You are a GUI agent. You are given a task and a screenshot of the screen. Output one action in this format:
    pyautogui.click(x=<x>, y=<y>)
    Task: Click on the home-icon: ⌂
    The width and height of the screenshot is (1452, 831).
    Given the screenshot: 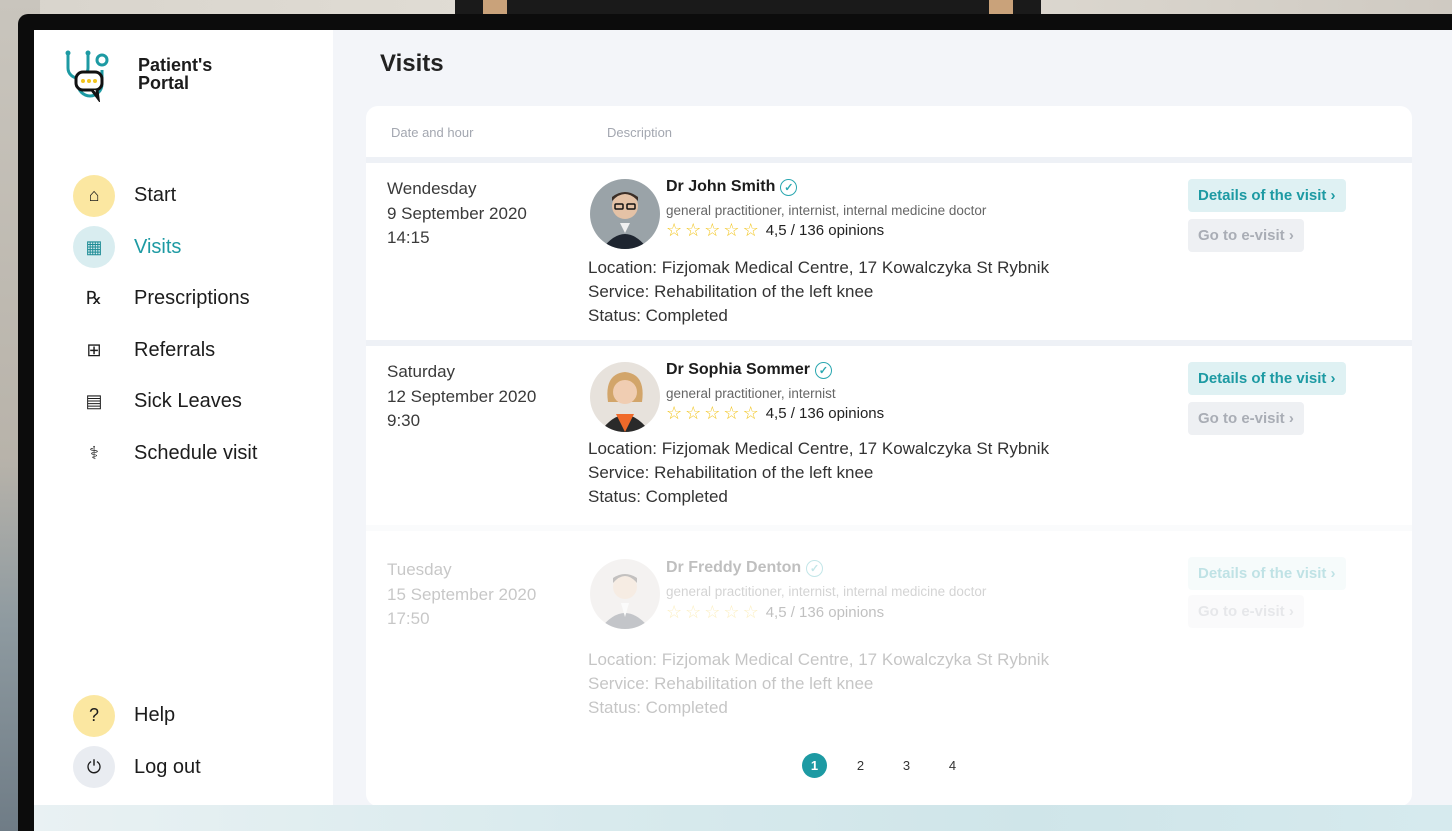 What is the action you would take?
    pyautogui.click(x=94, y=195)
    